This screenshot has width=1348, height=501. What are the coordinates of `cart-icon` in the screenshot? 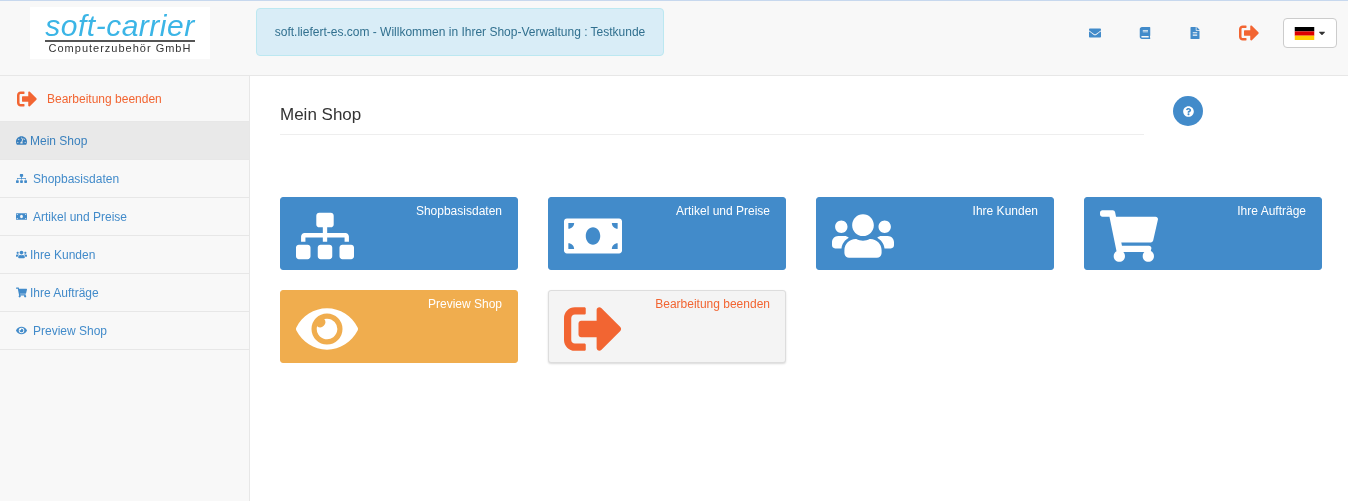 It's located at (21, 292).